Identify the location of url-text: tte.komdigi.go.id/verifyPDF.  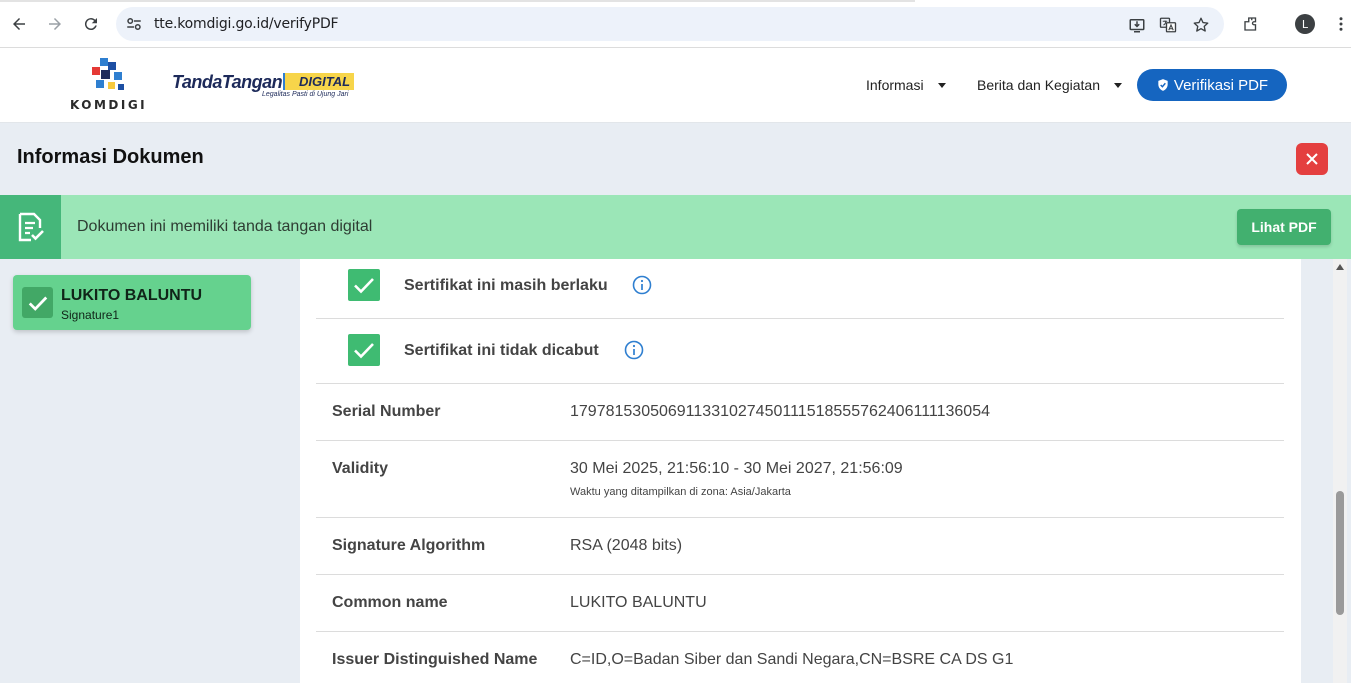
(246, 24).